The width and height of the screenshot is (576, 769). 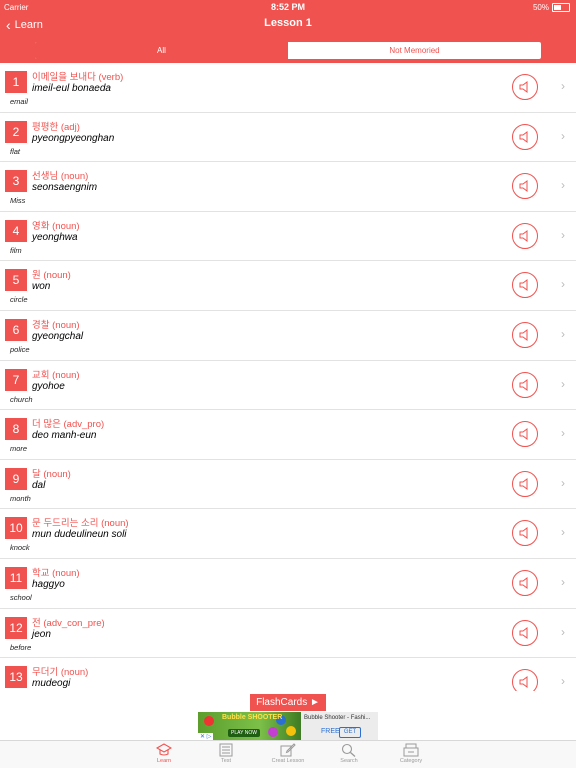 I want to click on tab-test: Test, so click(x=226, y=755).